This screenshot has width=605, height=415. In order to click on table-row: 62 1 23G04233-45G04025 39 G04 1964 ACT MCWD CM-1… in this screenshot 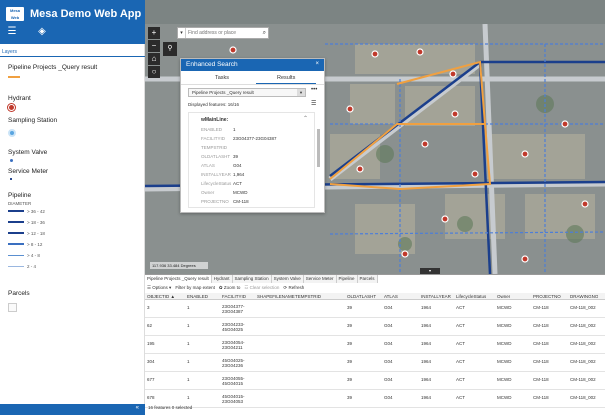, I will do `click(375, 327)`.